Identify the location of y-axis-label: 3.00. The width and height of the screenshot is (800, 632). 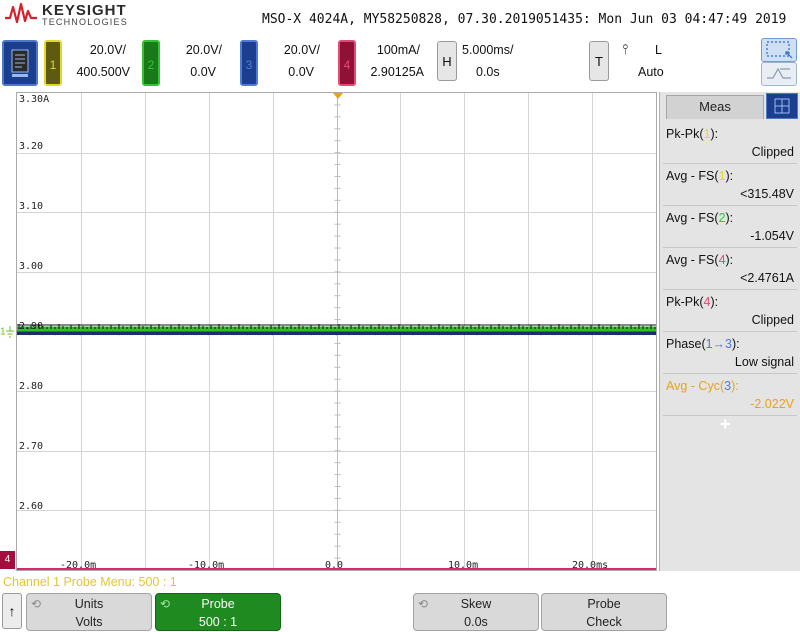
(31, 266).